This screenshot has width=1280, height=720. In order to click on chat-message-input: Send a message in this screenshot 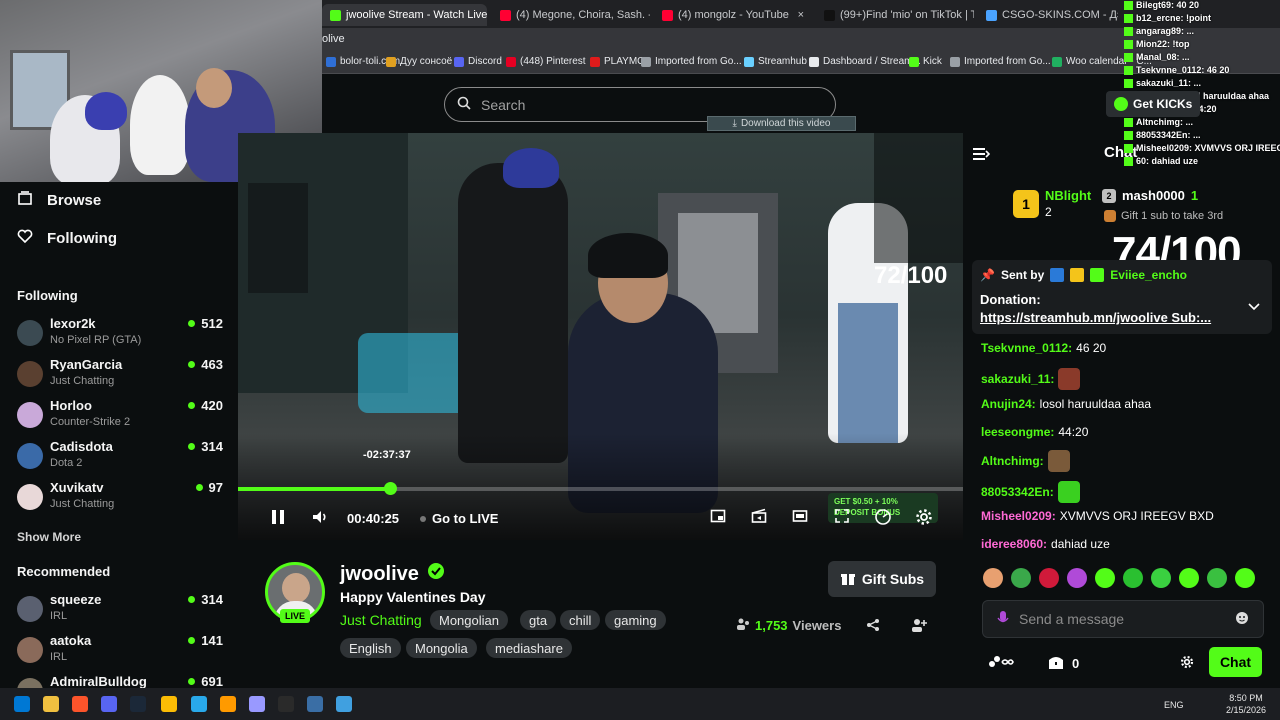, I will do `click(1123, 619)`.